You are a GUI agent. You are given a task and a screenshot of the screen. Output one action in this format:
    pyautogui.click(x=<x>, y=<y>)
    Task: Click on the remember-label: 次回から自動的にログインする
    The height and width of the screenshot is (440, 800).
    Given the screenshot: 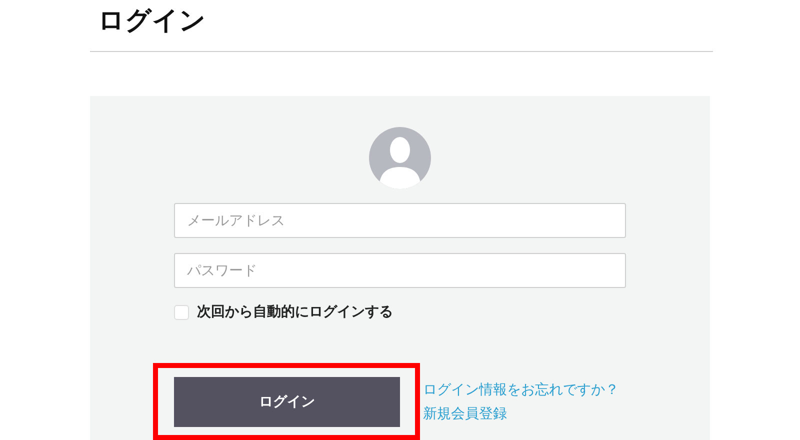 What is the action you would take?
    pyautogui.click(x=295, y=312)
    